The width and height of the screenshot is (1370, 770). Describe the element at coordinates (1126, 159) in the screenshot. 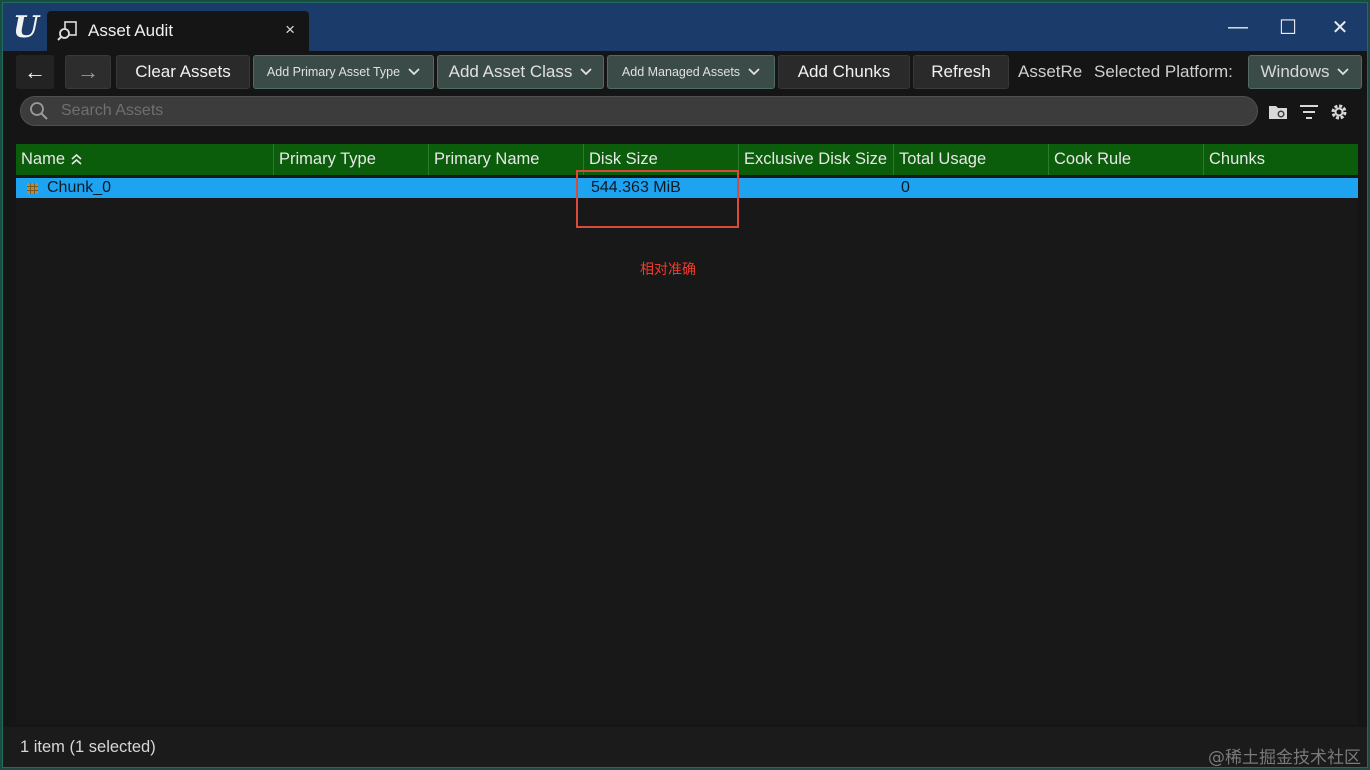

I see `column-header-cook-rule: Cook Rule` at that location.